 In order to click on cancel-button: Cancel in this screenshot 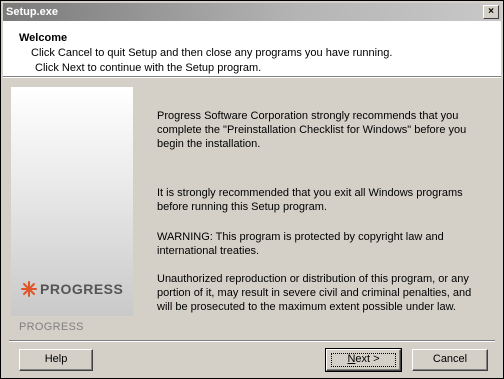, I will do `click(450, 360)`.